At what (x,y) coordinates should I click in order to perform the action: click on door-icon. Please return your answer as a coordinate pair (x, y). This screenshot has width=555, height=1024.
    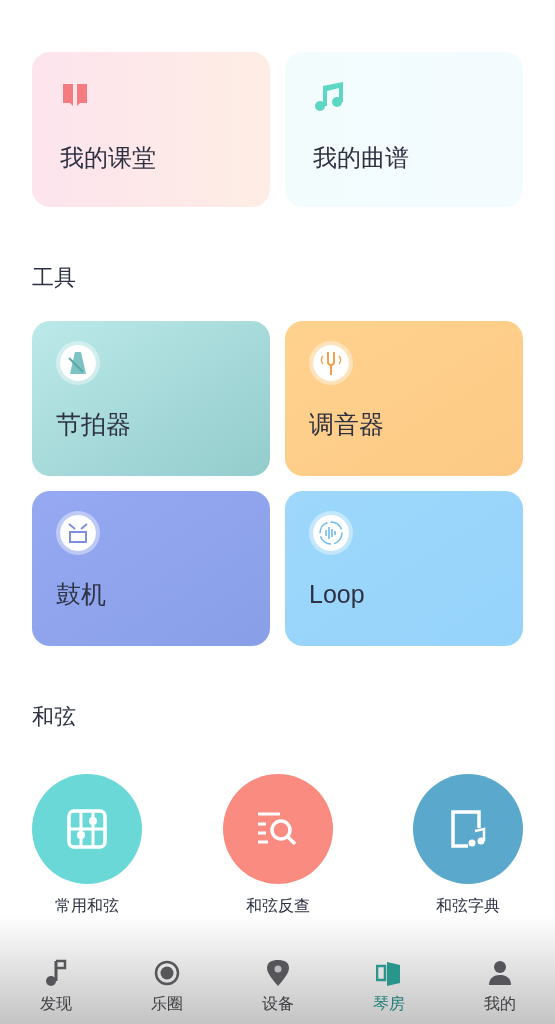
    Looking at the image, I should click on (388, 973).